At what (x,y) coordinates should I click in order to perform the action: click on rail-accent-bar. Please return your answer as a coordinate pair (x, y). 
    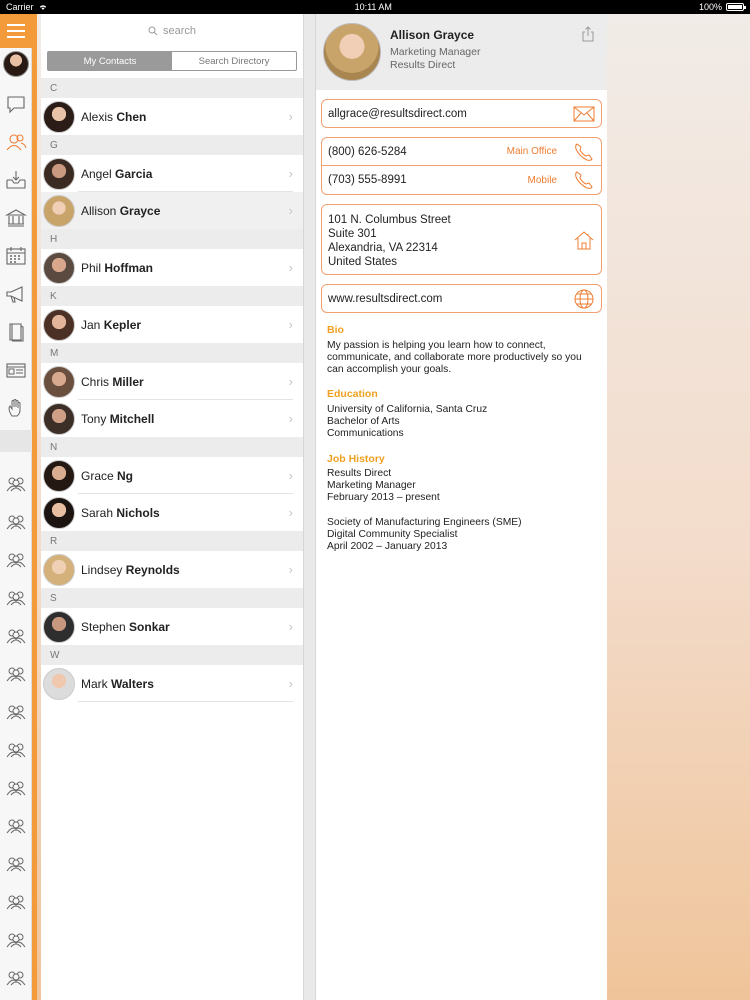
    Looking at the image, I should click on (34, 507).